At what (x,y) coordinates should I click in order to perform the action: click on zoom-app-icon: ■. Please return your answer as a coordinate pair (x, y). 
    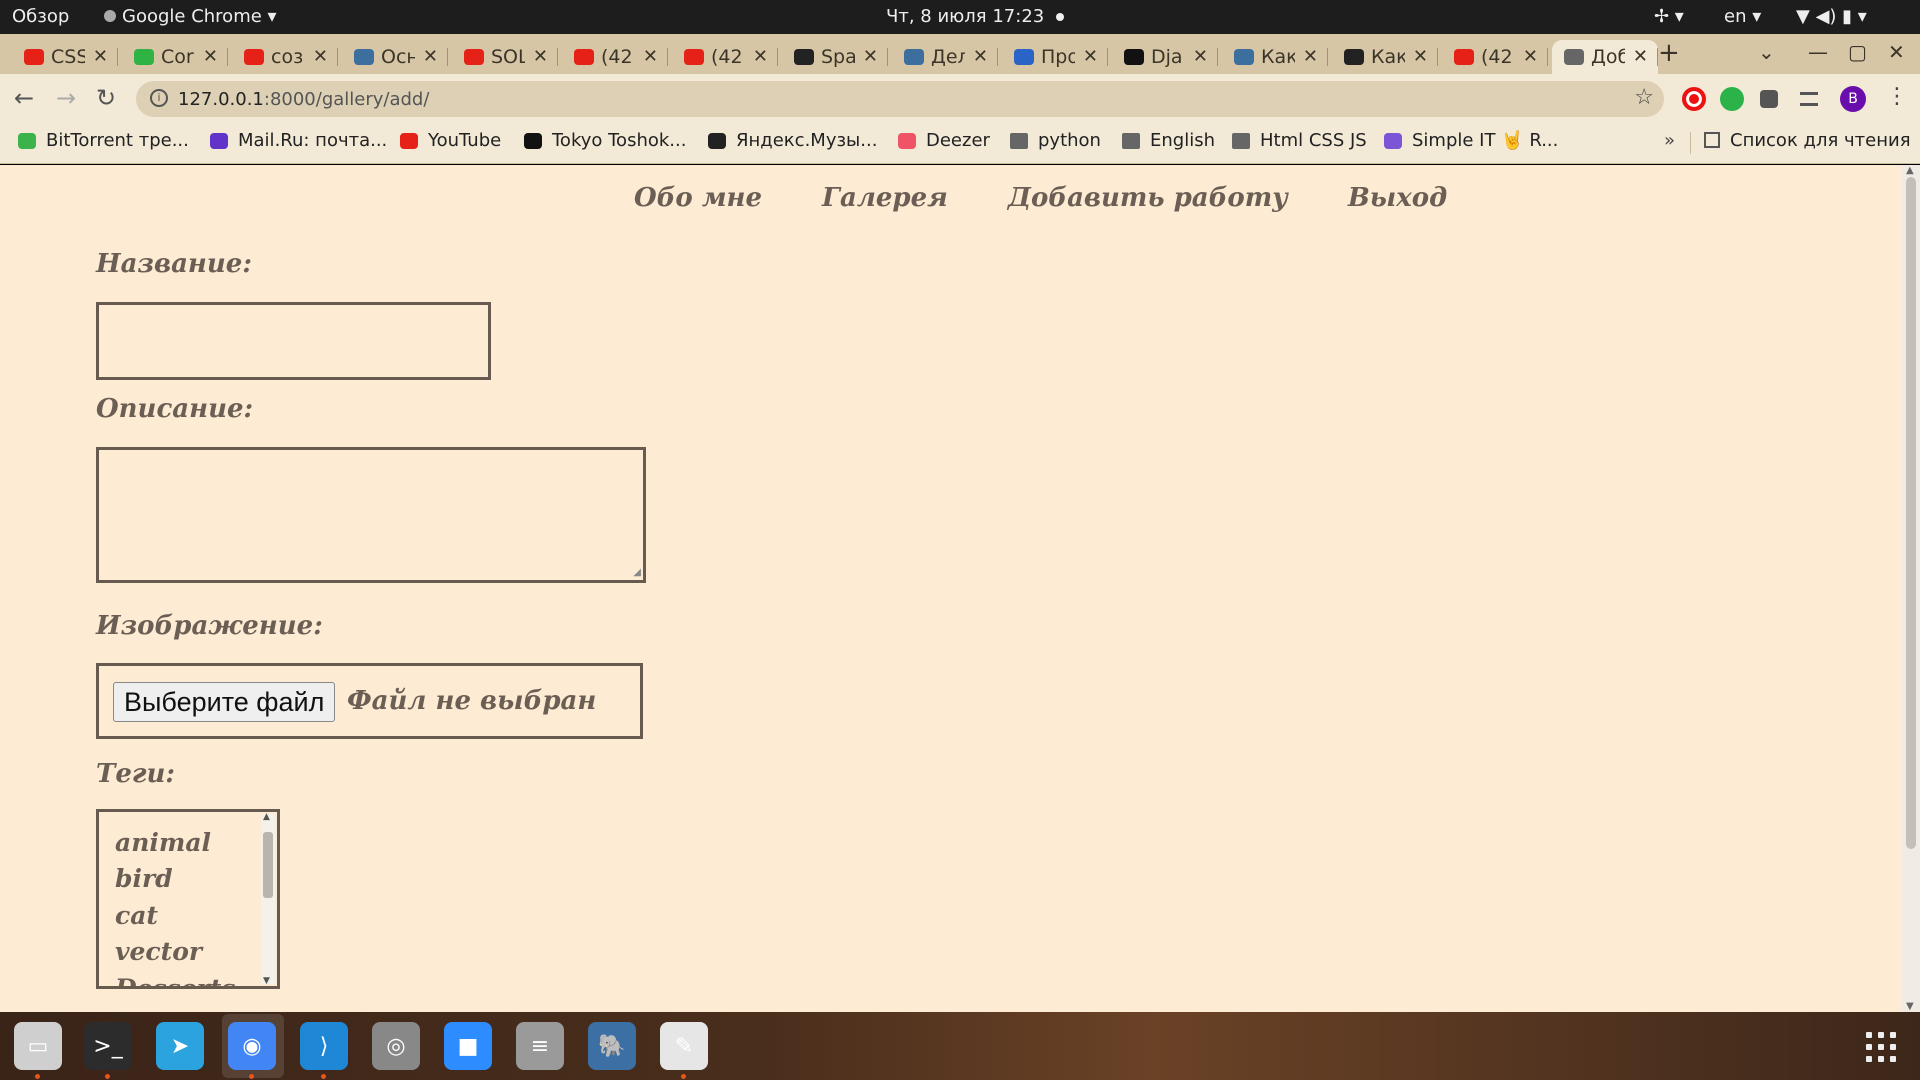
    Looking at the image, I should click on (468, 1046).